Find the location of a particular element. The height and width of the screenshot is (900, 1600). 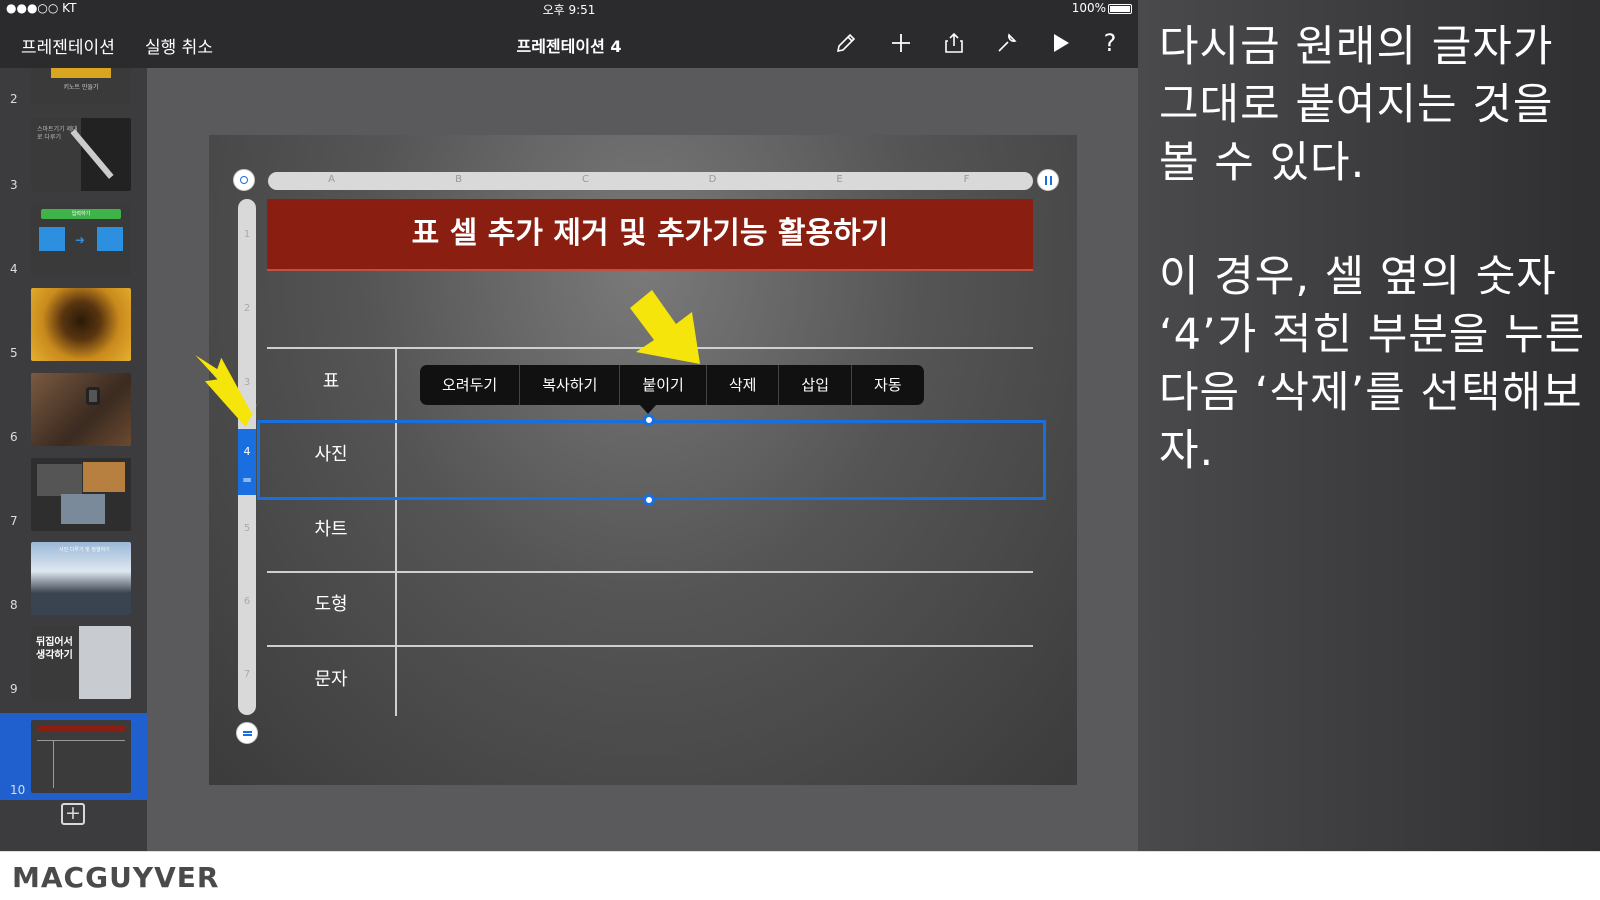

instruction-text-1: 다시금 원래의 글자가 그대로 붙여지는 것을 볼 수 있다. is located at coordinates (1356, 105).